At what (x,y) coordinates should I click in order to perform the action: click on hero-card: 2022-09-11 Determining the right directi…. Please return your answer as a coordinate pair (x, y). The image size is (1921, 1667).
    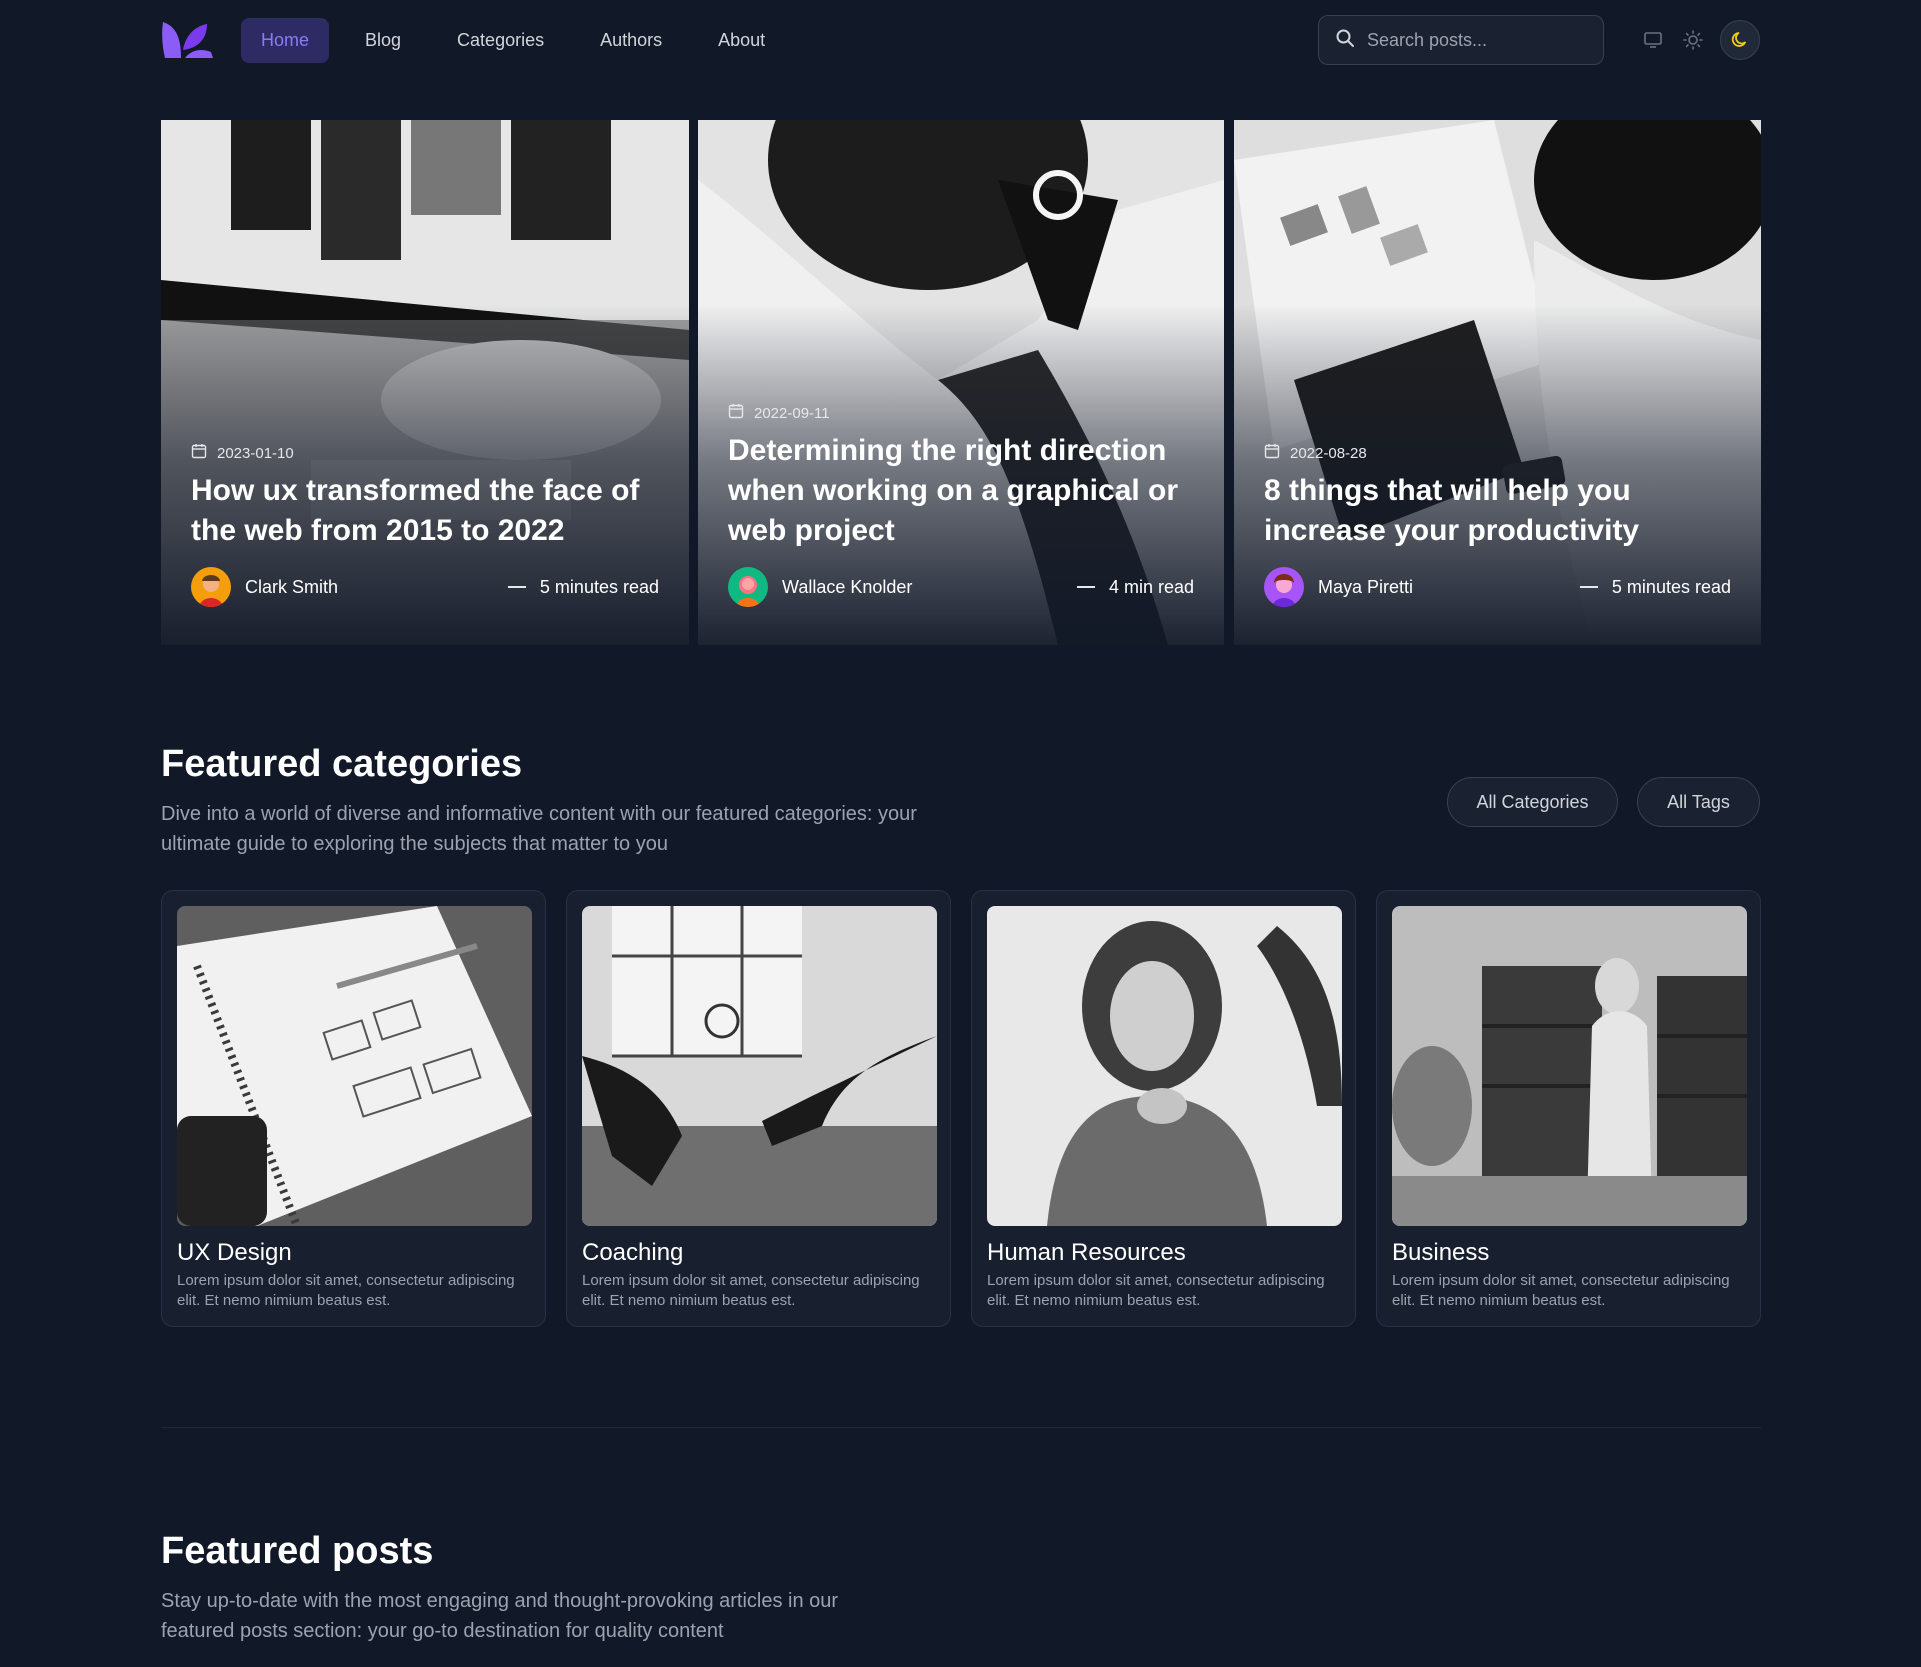
    Looking at the image, I should click on (961, 382).